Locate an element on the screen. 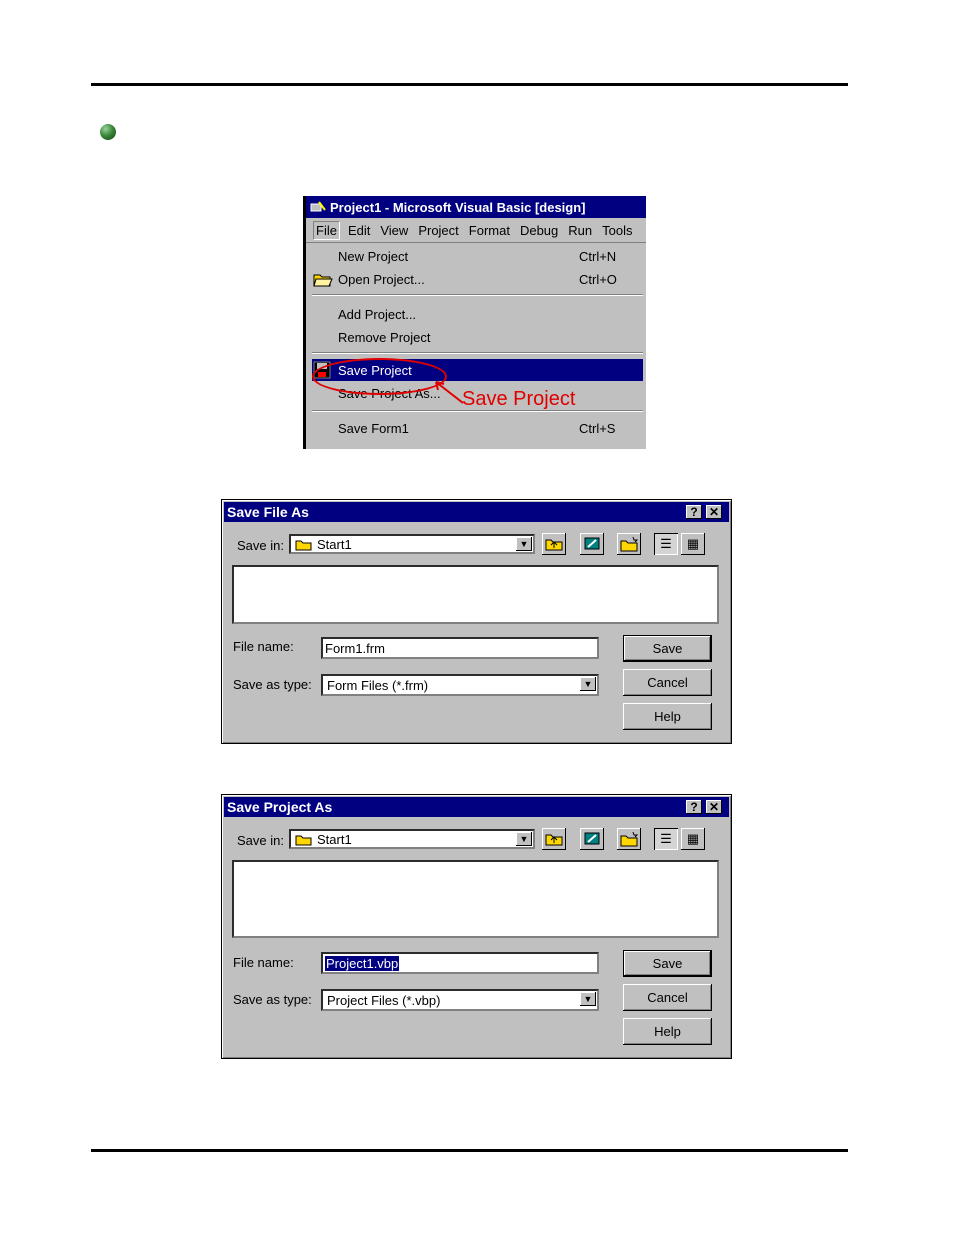 The image size is (954, 1235). vb-app-icon is located at coordinates (318, 207).